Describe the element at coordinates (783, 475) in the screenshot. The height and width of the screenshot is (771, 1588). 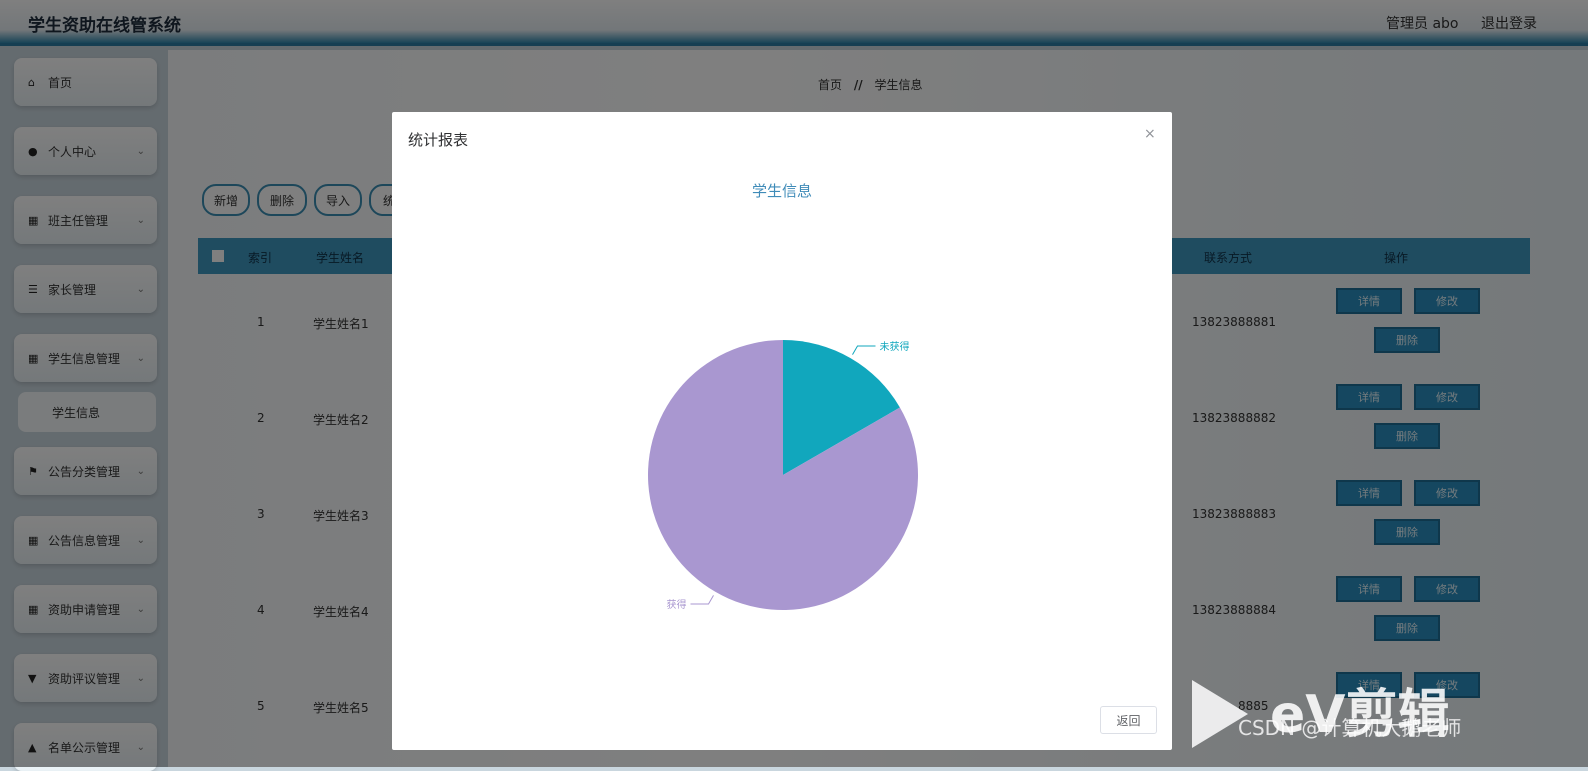
I see `pie-chart: 未获得获得` at that location.